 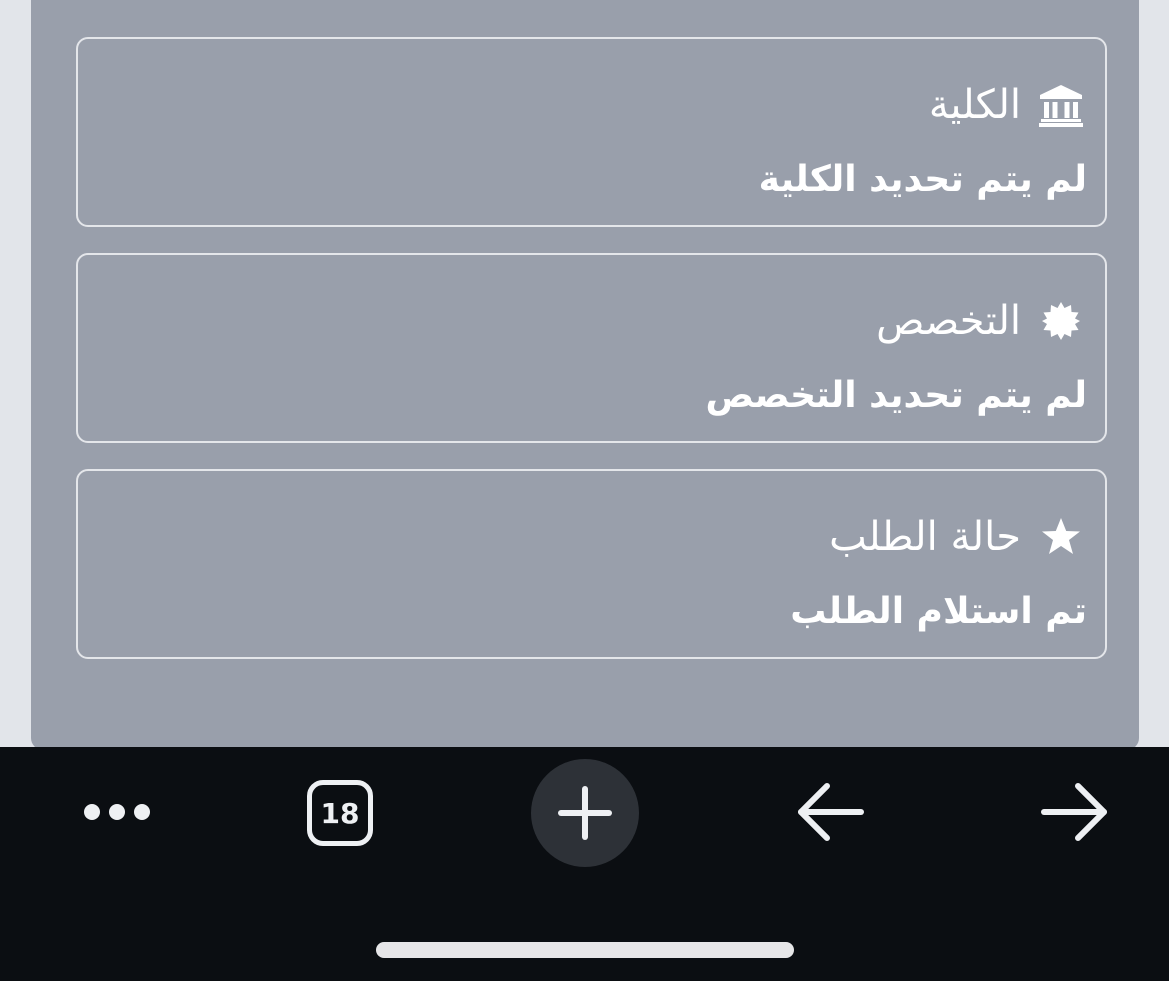 I want to click on more-icon, so click(x=117, y=812).